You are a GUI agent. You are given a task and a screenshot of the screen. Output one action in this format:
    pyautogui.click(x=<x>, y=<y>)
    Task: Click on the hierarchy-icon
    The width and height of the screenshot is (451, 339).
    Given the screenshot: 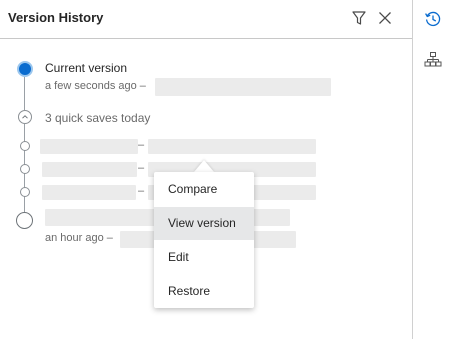 What is the action you would take?
    pyautogui.click(x=433, y=60)
    